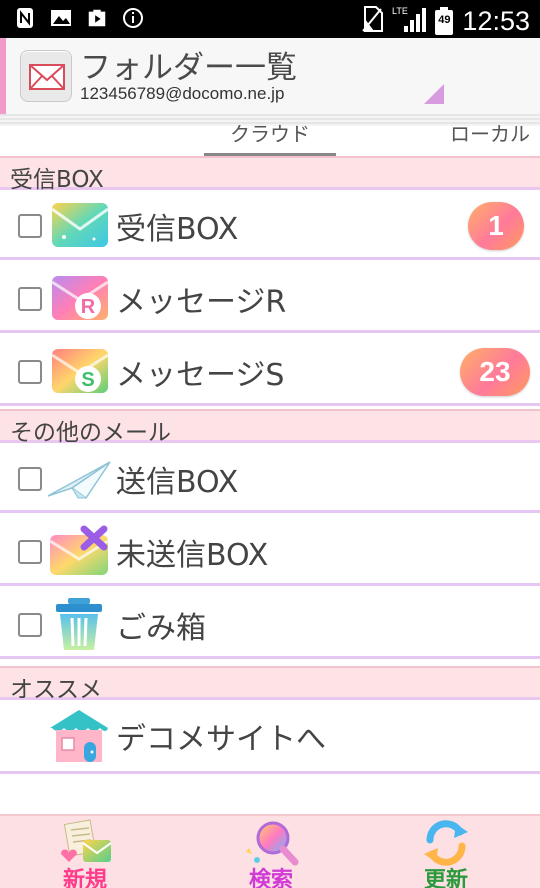 This screenshot has height=888, width=540. Describe the element at coordinates (182, 94) in the screenshot. I see `account-address: 123456789@docomo.ne.jp` at that location.